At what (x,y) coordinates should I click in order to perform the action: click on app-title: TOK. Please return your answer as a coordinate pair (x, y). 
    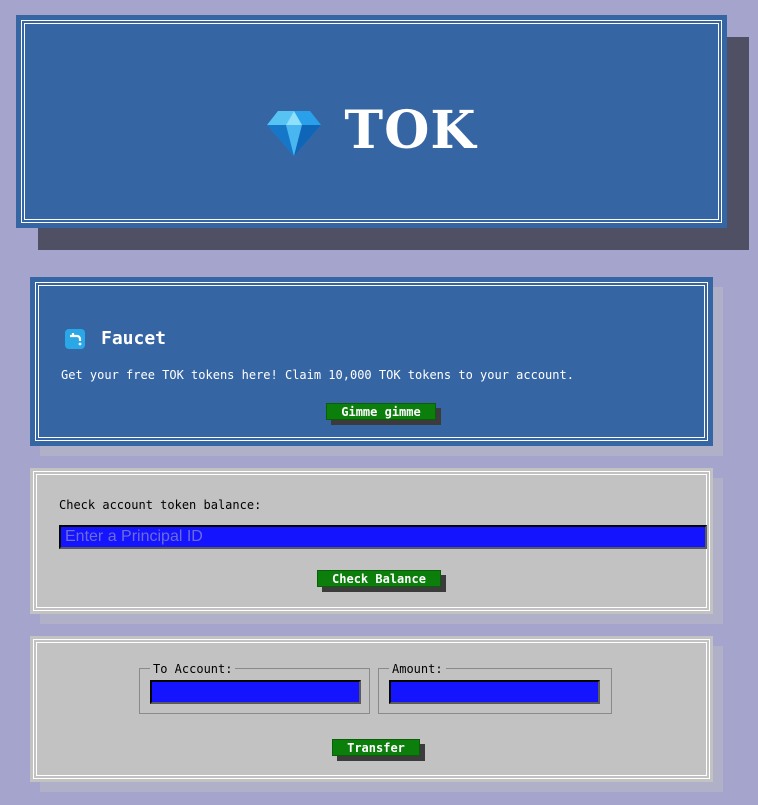
    Looking at the image, I should click on (410, 130).